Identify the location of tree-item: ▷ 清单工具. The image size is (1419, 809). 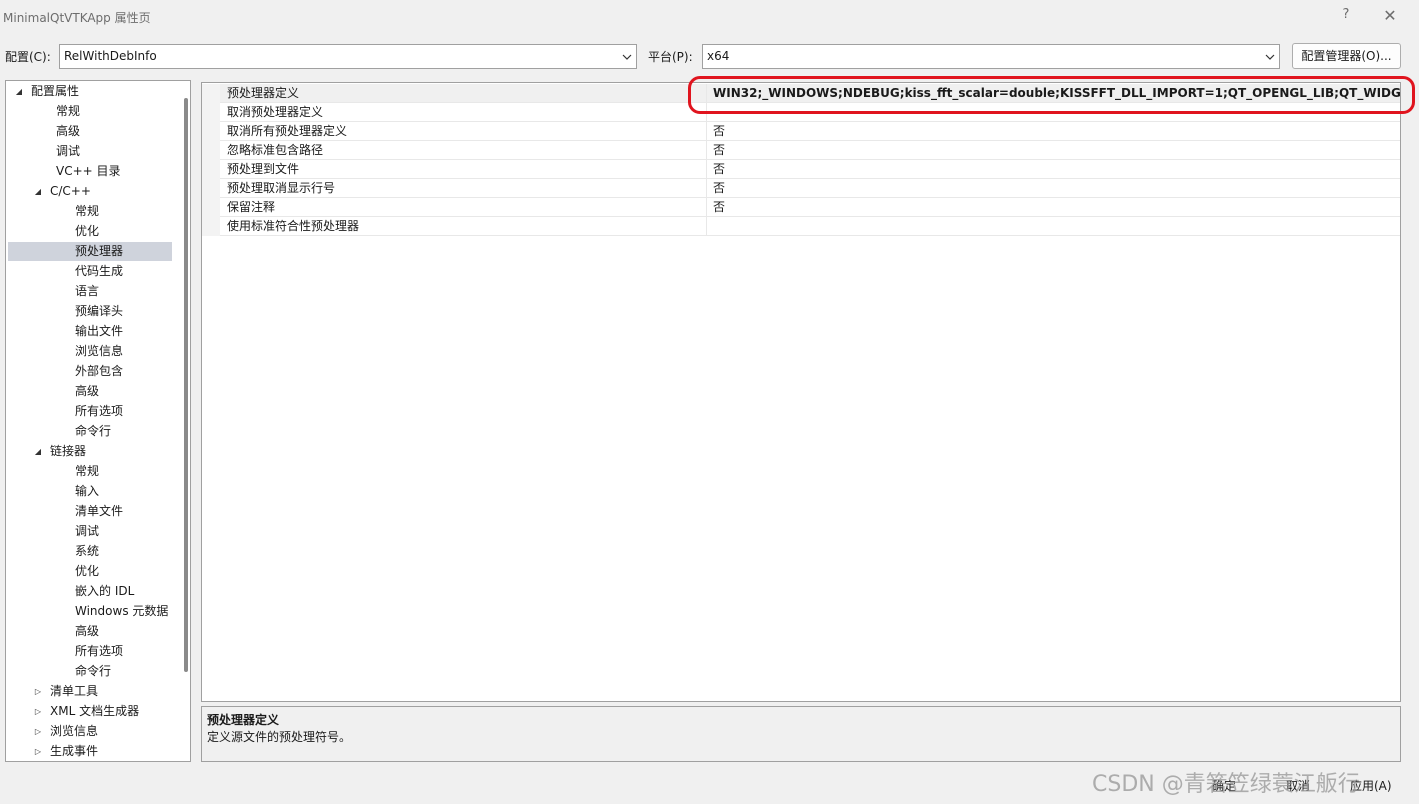
(91, 691).